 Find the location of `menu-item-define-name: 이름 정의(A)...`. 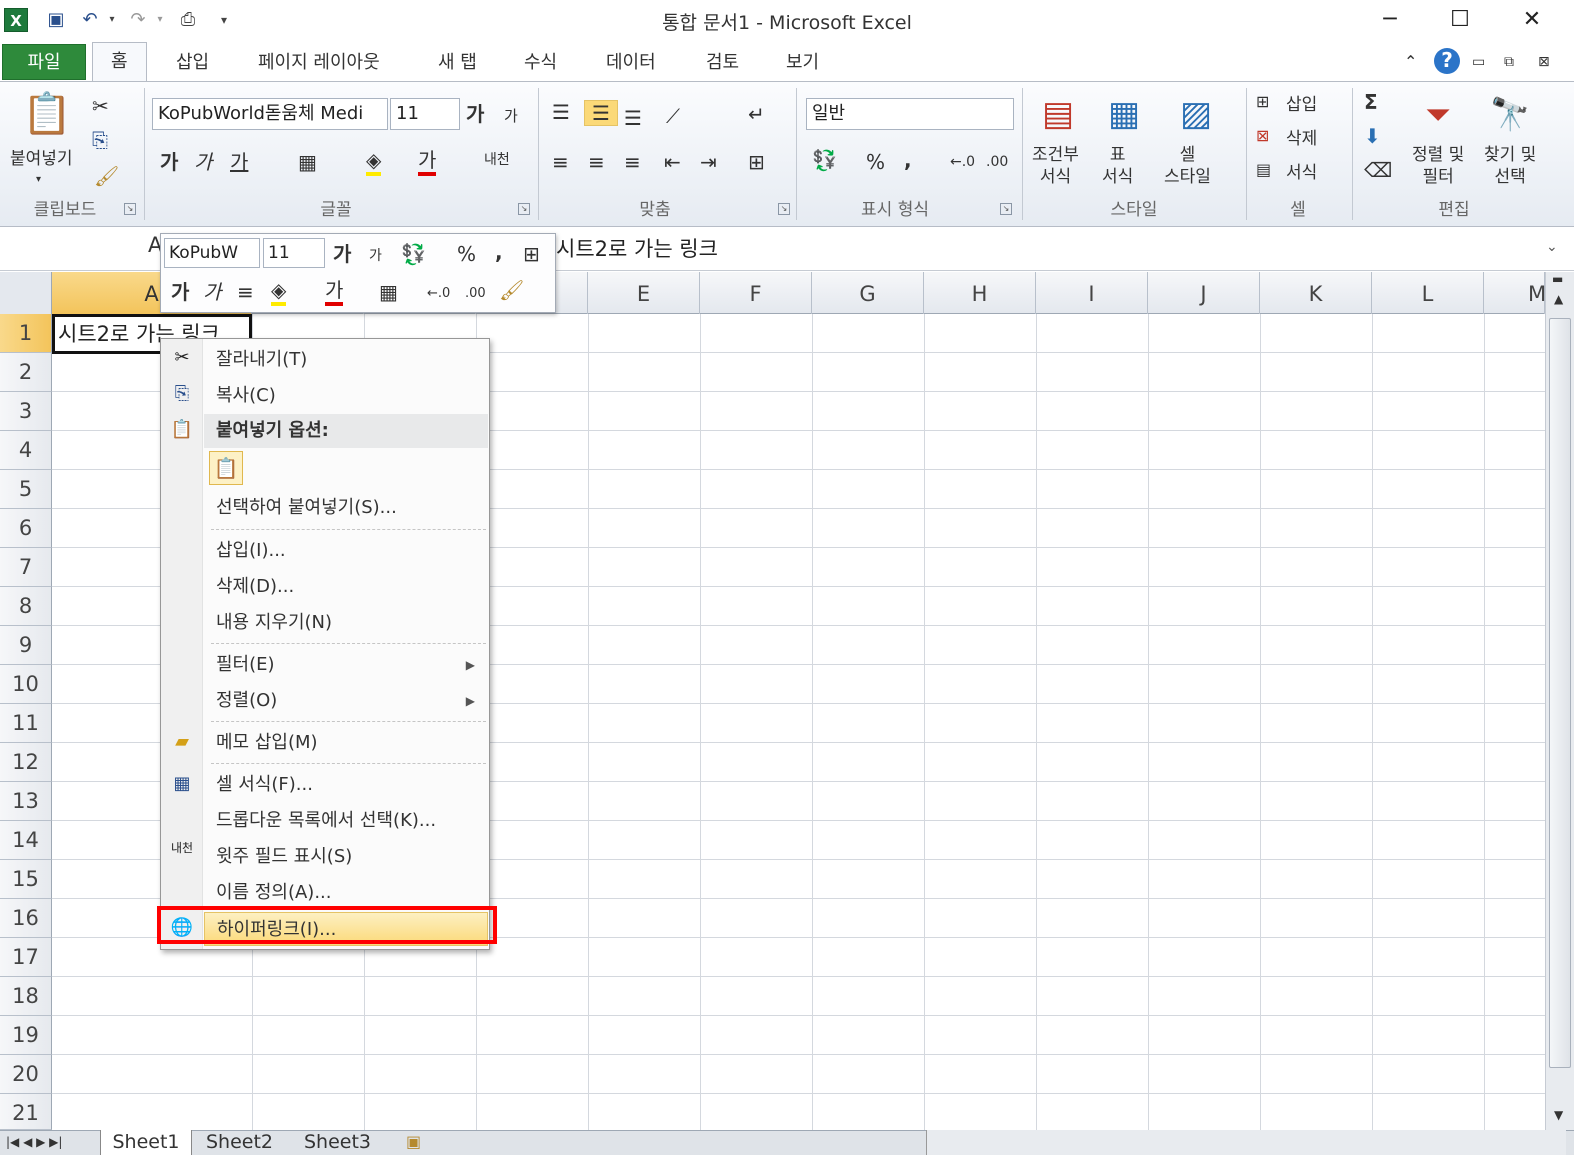

menu-item-define-name: 이름 정의(A)... is located at coordinates (346, 893).